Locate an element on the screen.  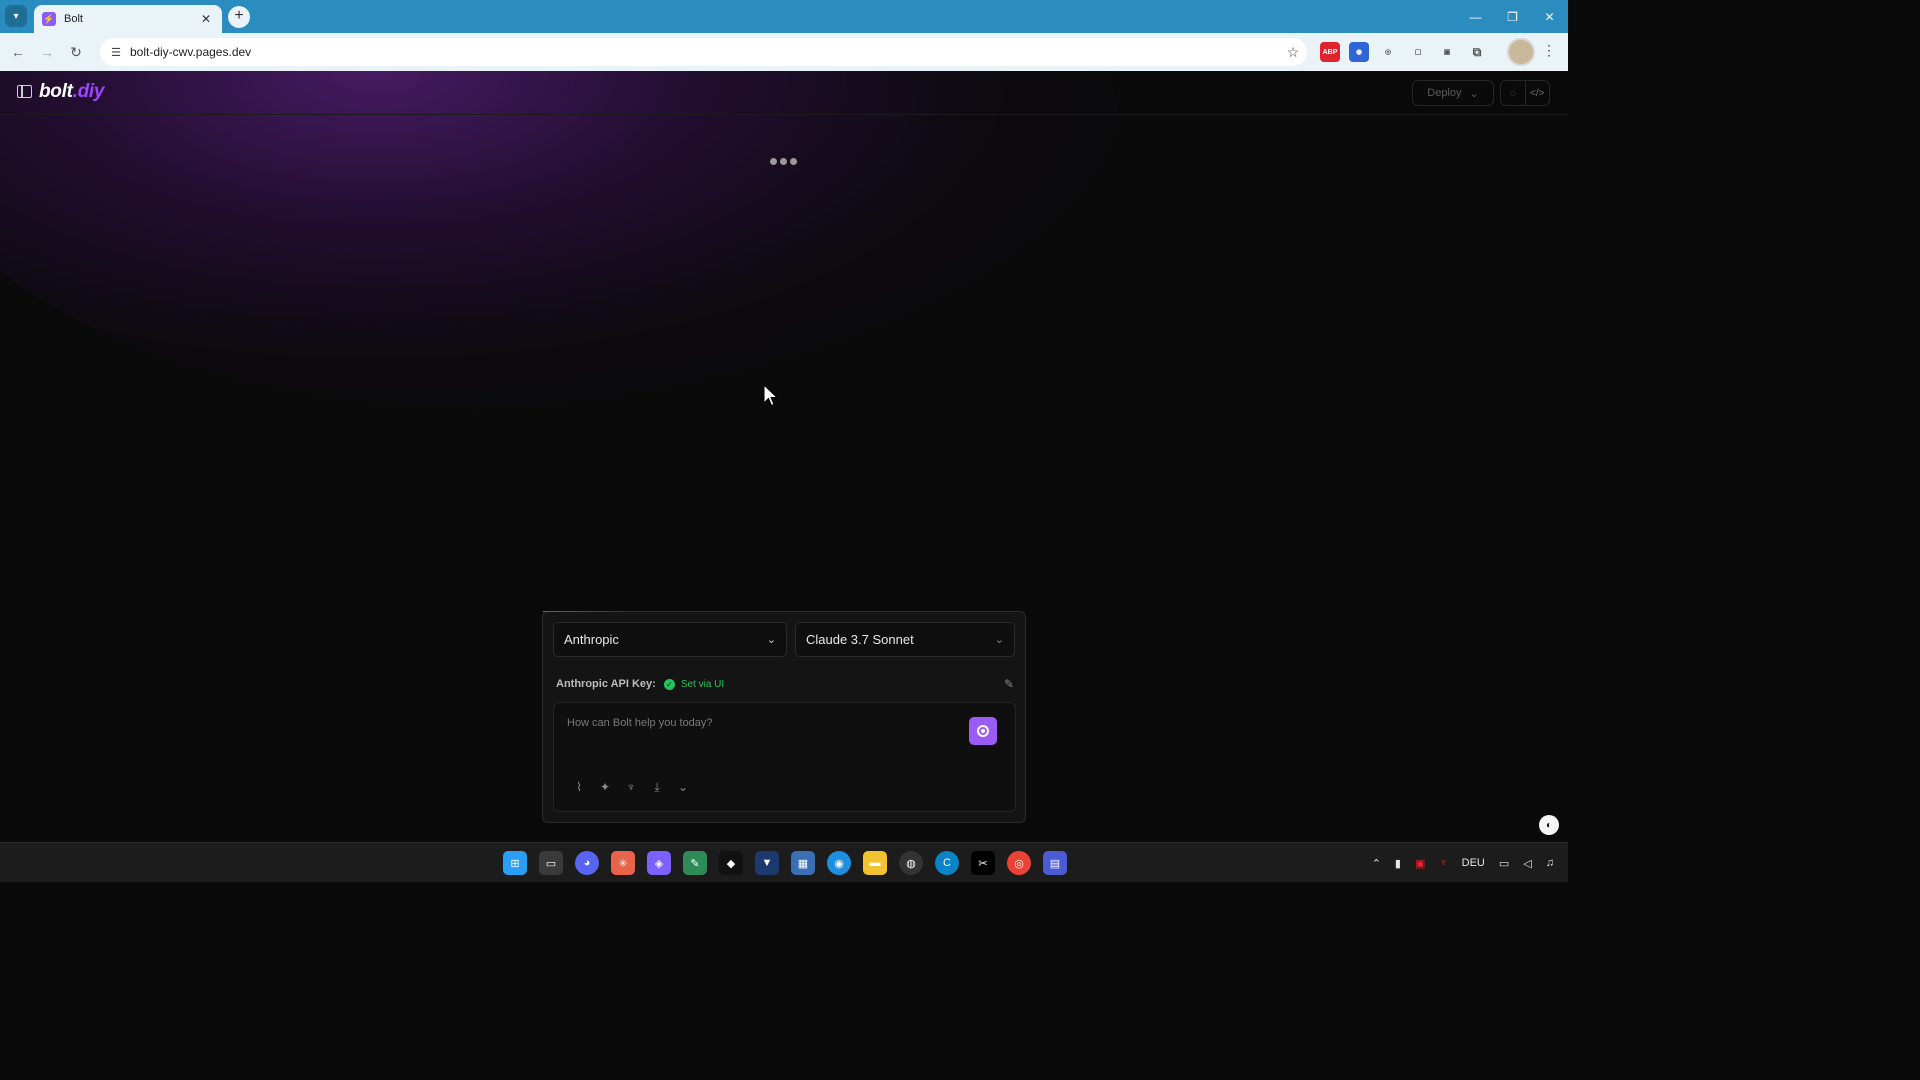
new-tab-button: + is located at coordinates (239, 17).